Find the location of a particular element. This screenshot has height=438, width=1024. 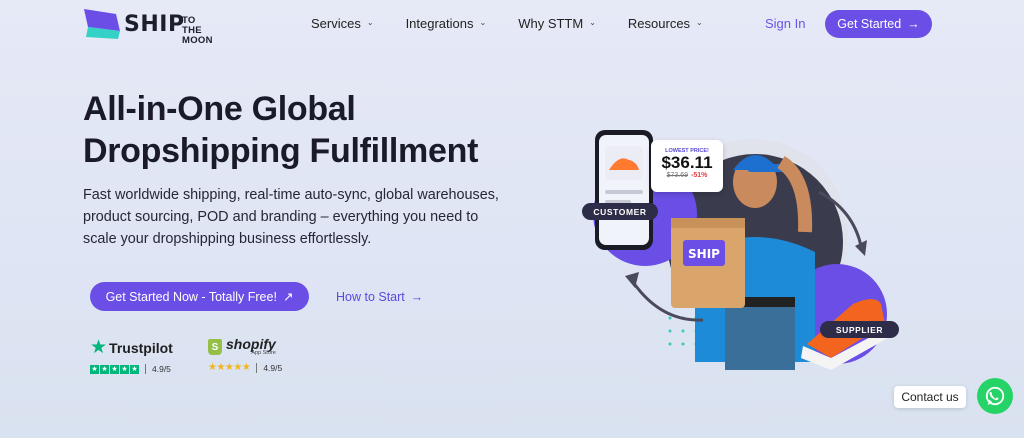

package-box: SHIP is located at coordinates (708, 263).